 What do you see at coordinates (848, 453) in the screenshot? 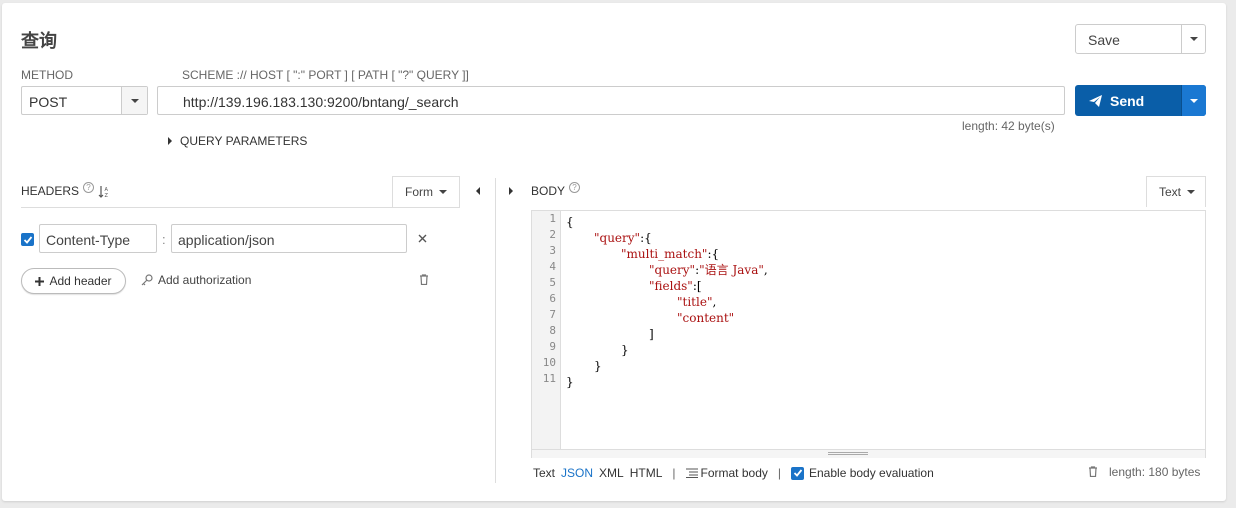
I see `grip-icon` at bounding box center [848, 453].